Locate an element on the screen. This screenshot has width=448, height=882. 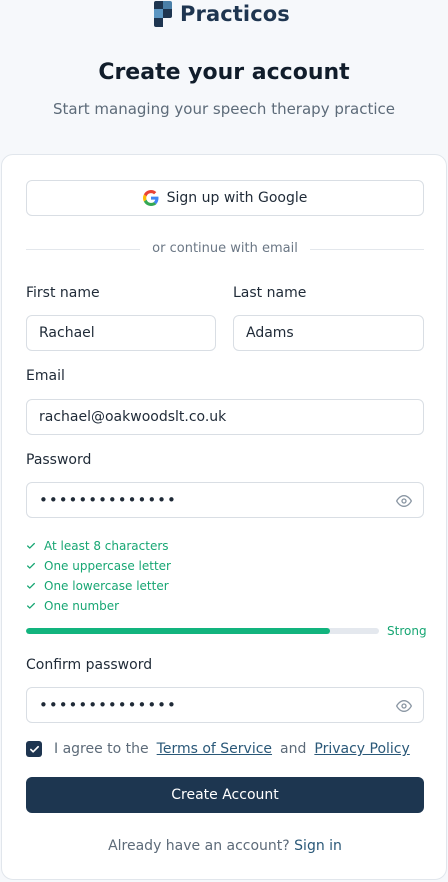
terms-checkbox is located at coordinates (34, 749).